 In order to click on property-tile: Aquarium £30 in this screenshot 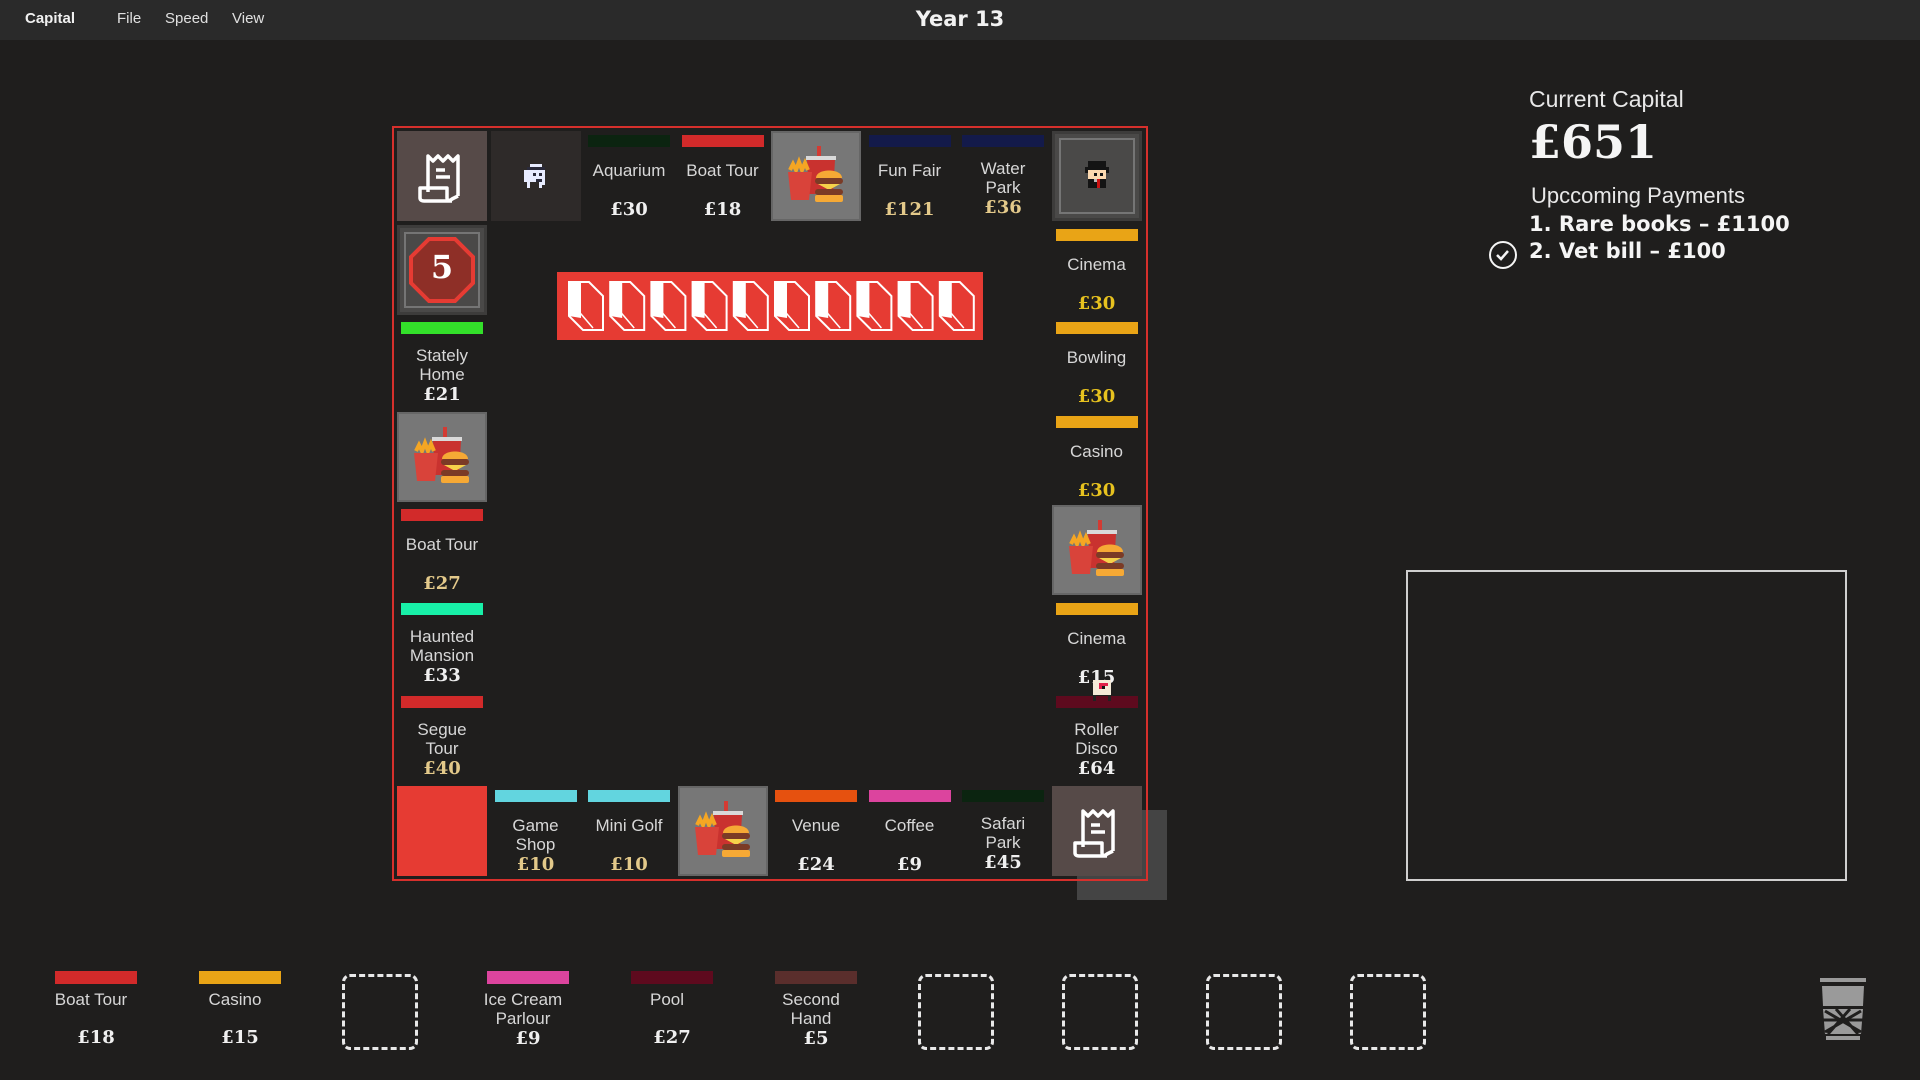, I will do `click(629, 176)`.